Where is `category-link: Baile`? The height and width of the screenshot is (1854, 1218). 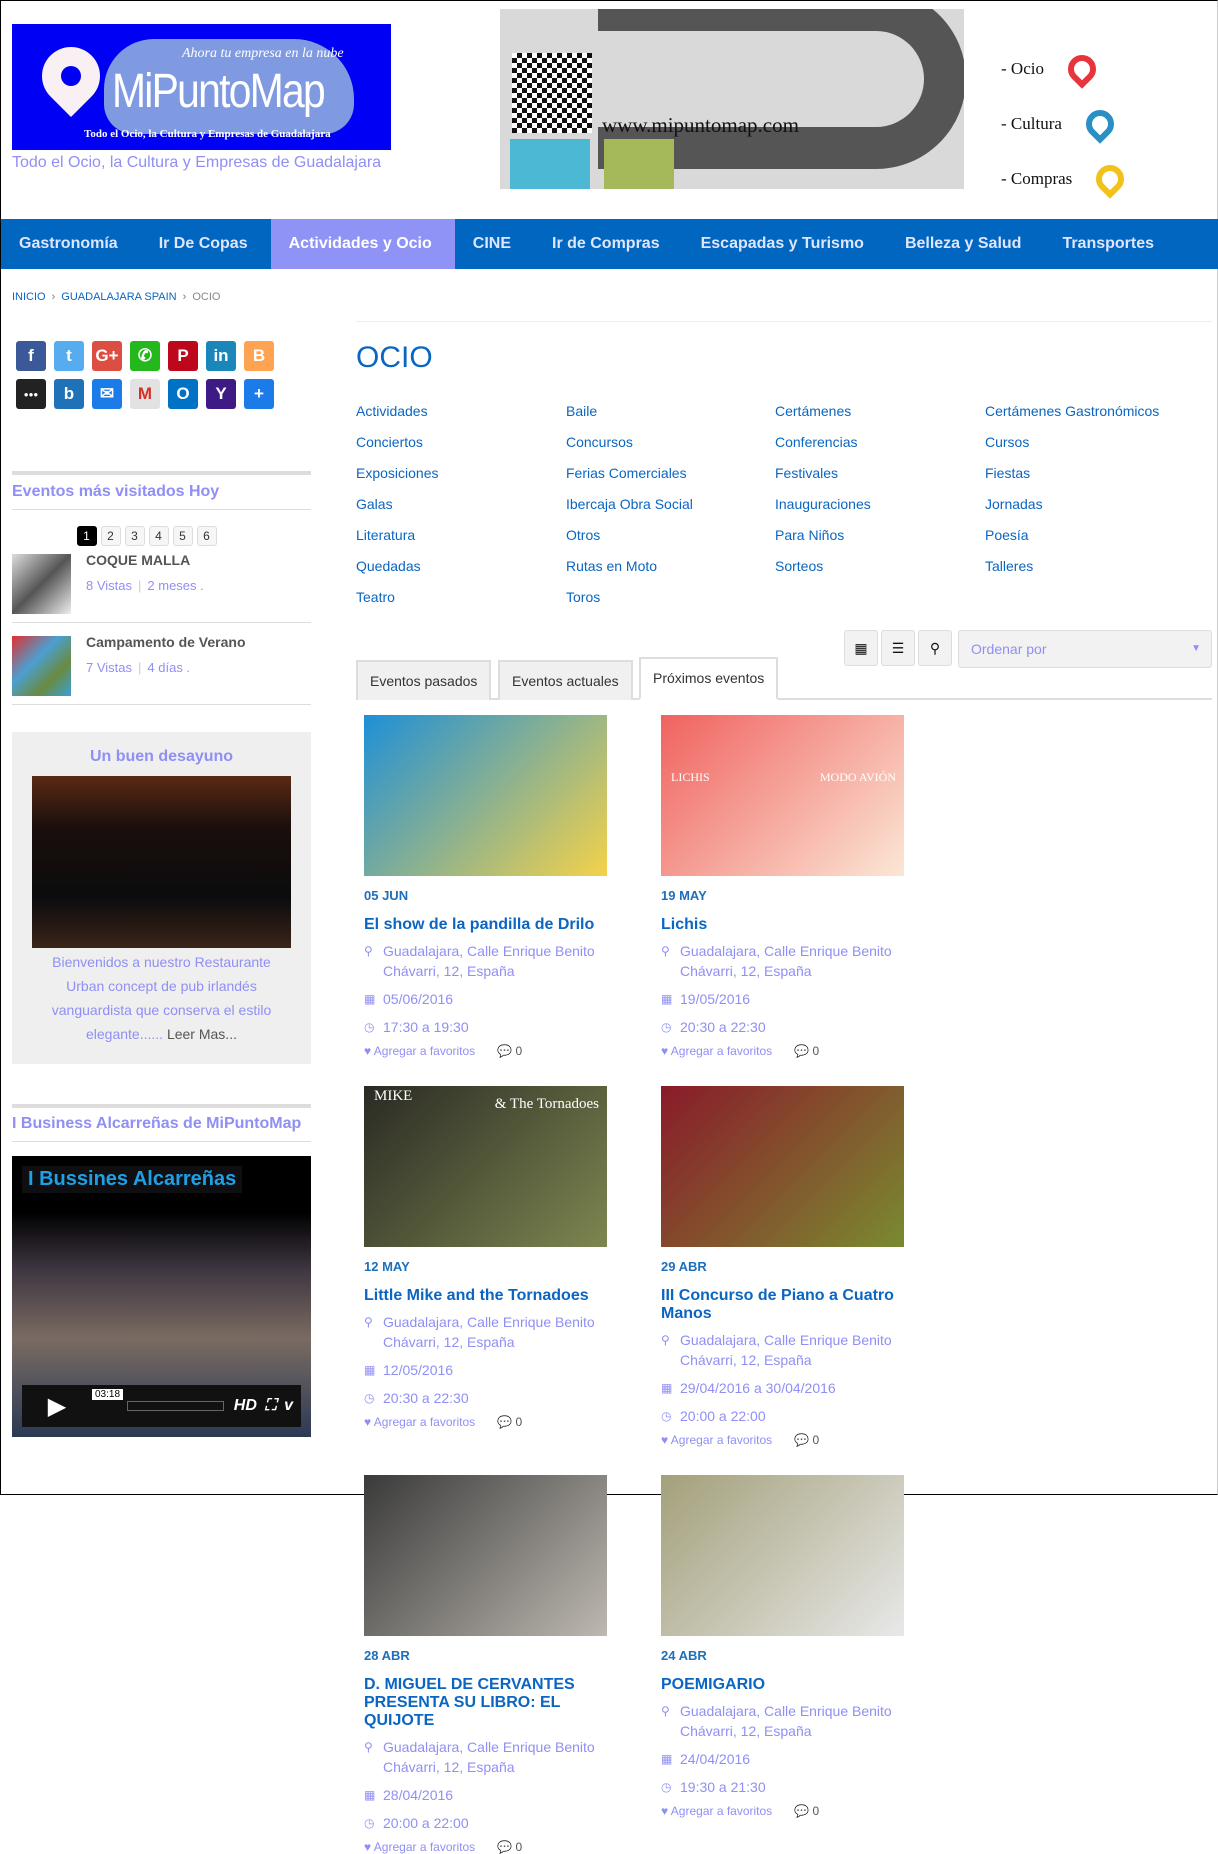 category-link: Baile is located at coordinates (670, 411).